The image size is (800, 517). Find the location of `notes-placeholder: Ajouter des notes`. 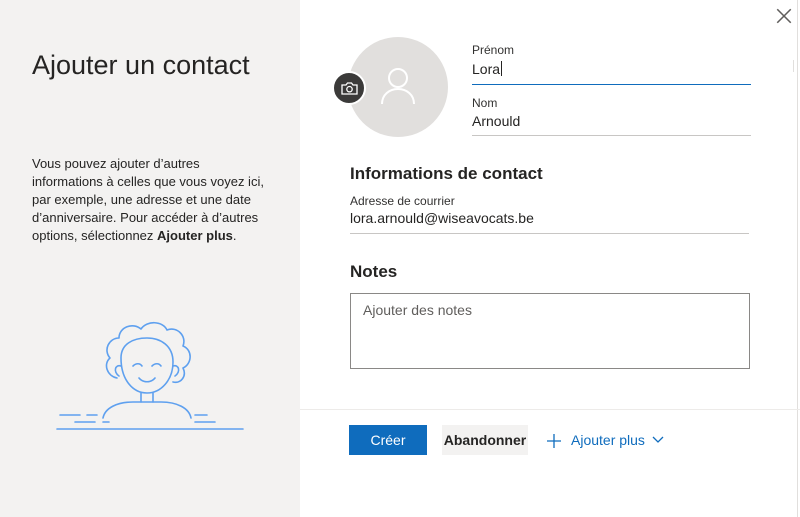

notes-placeholder: Ajouter des notes is located at coordinates (417, 310).